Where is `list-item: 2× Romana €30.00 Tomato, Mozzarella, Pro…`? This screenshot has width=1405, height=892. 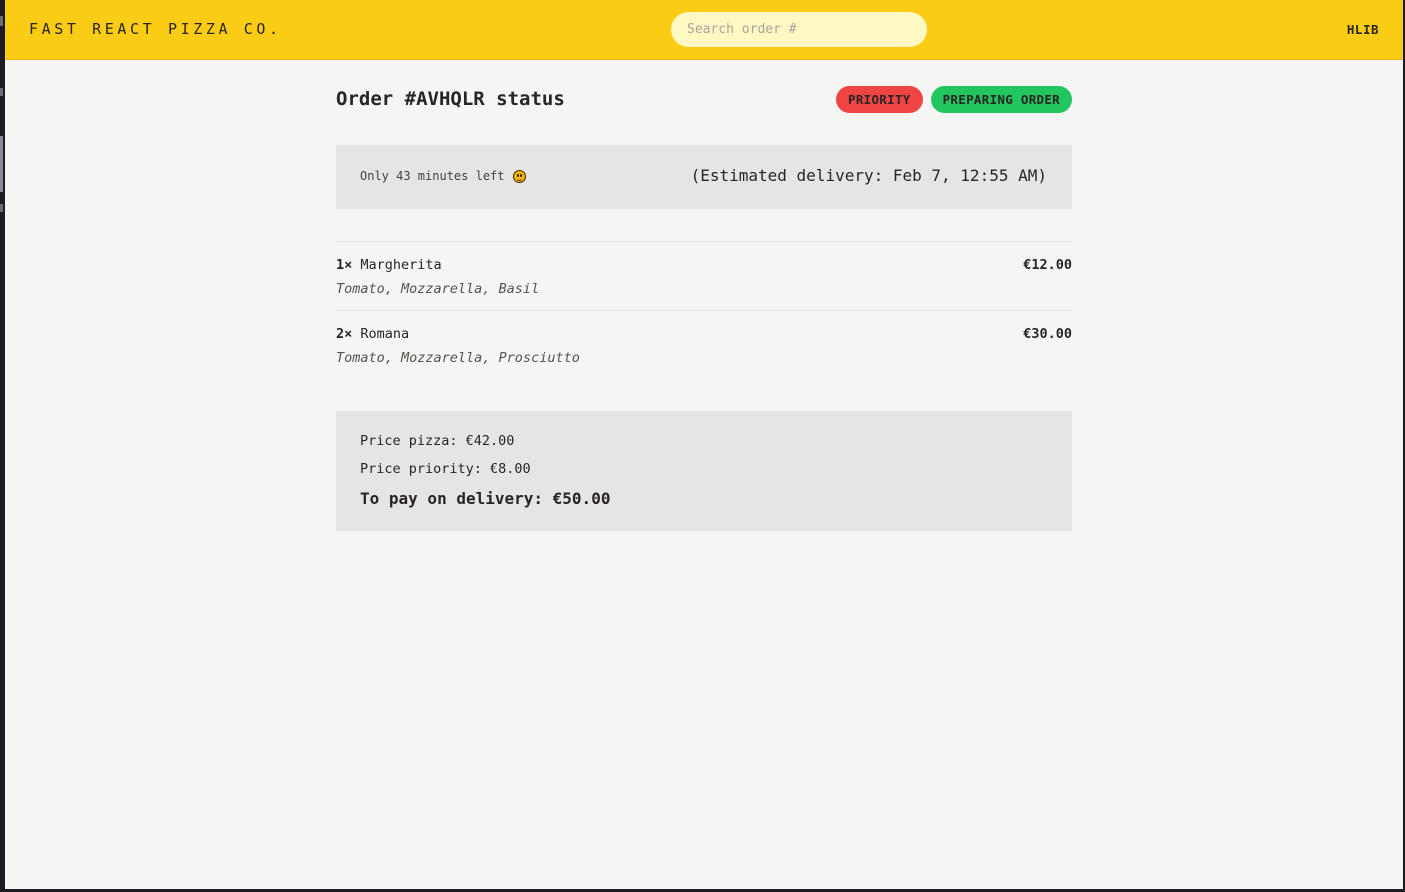 list-item: 2× Romana €30.00 Tomato, Mozzarella, Pro… is located at coordinates (704, 345).